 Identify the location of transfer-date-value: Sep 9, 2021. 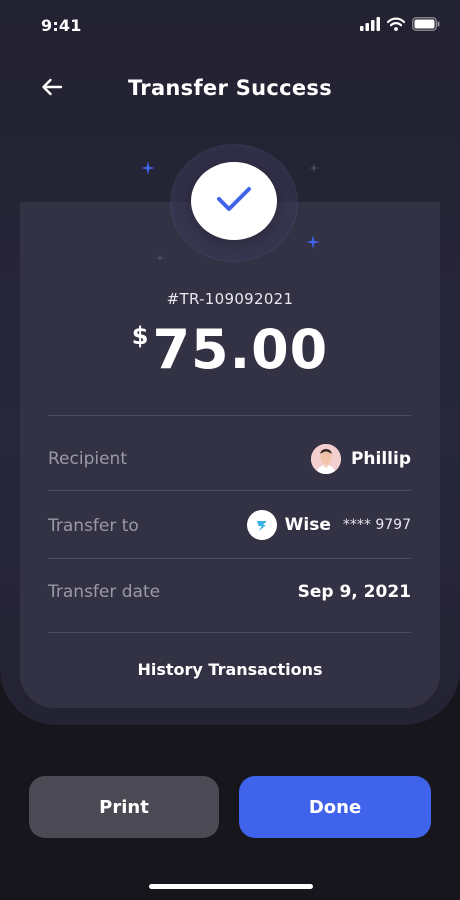
(354, 592).